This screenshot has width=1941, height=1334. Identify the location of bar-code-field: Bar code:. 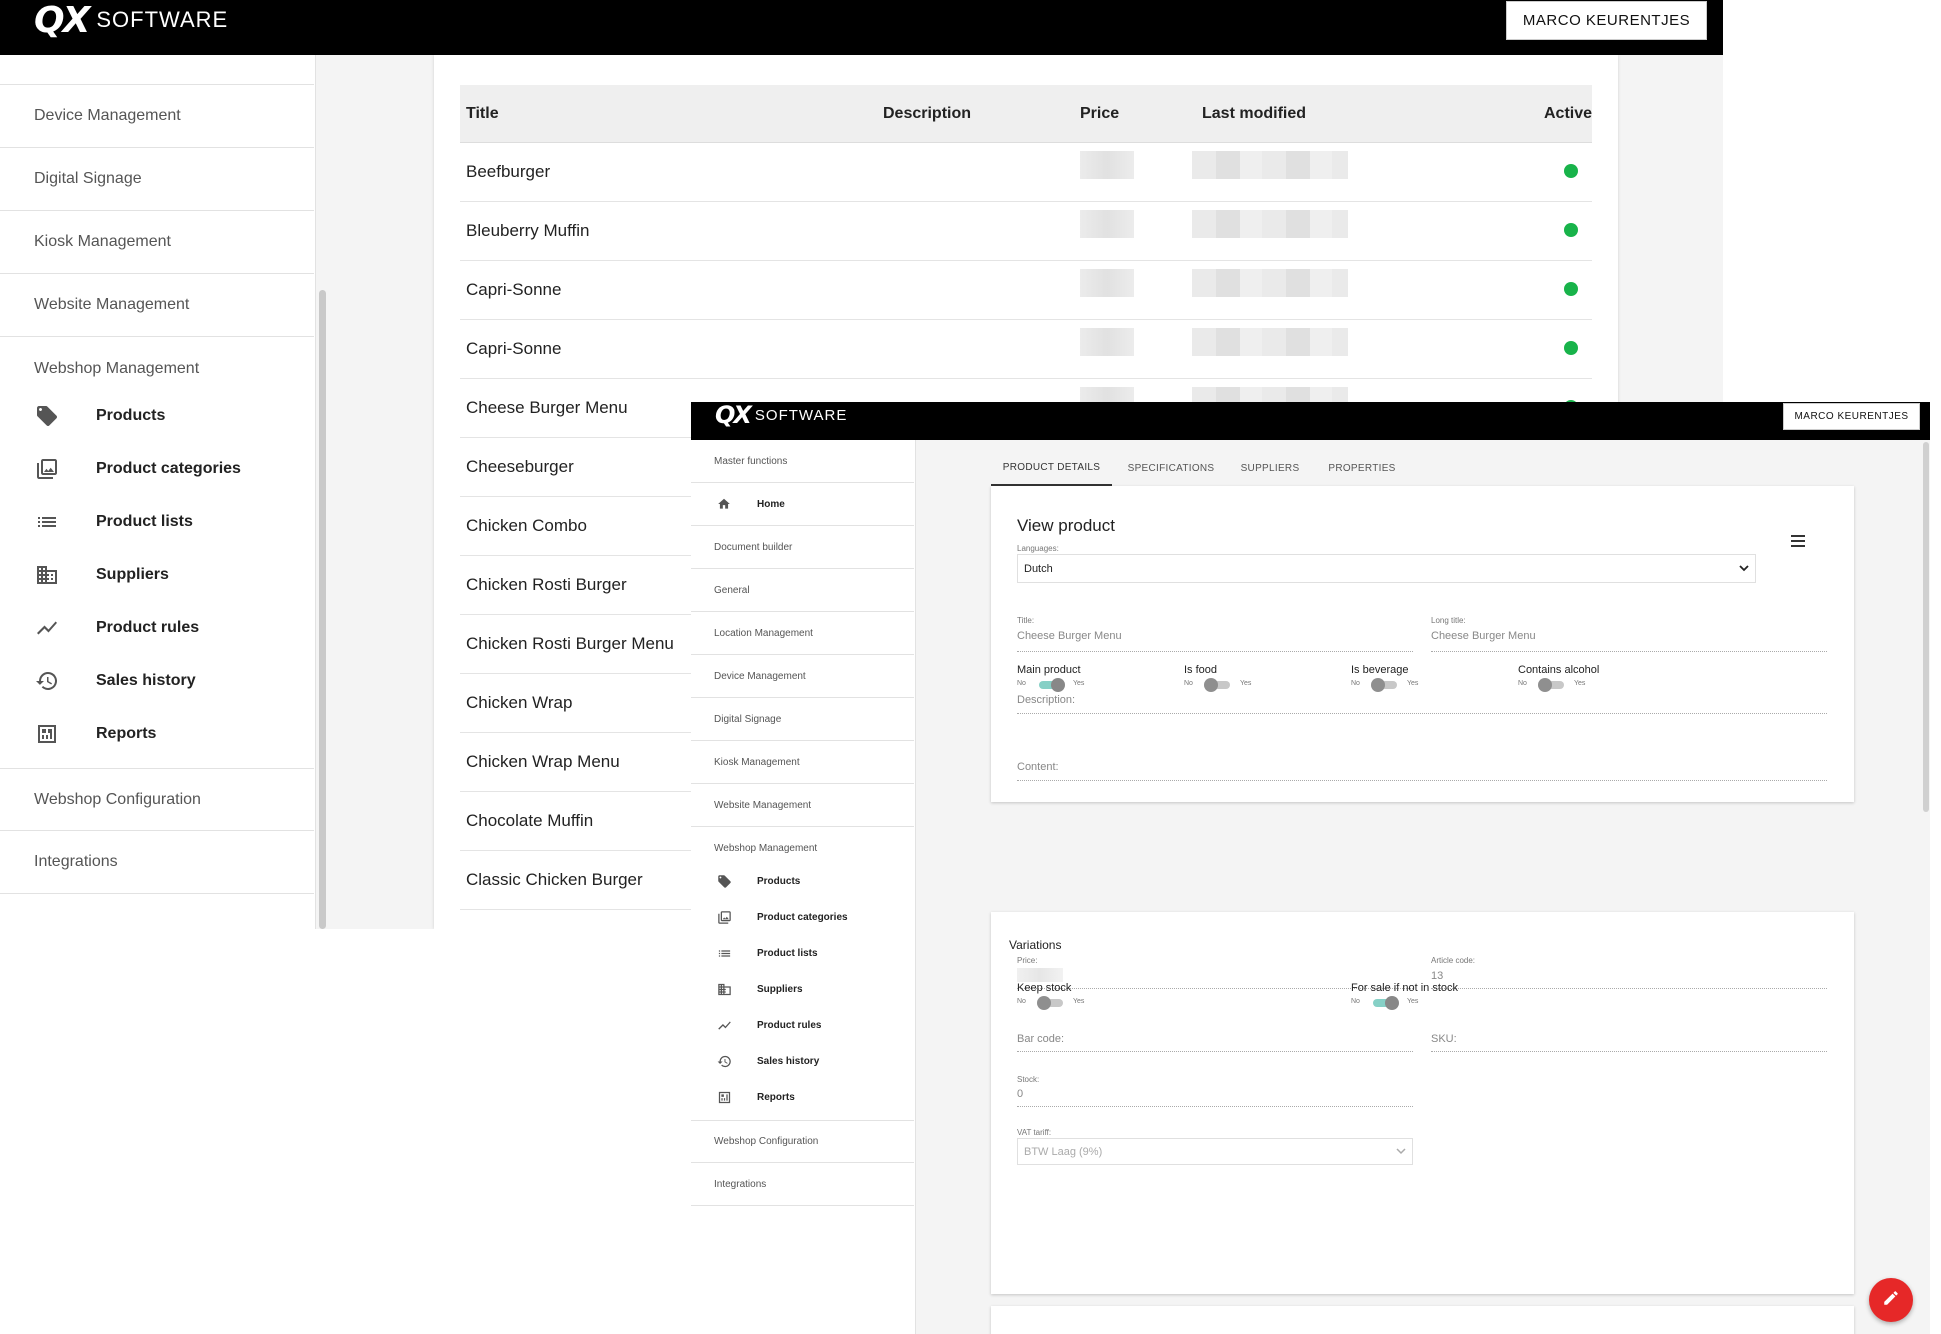
(1040, 1039).